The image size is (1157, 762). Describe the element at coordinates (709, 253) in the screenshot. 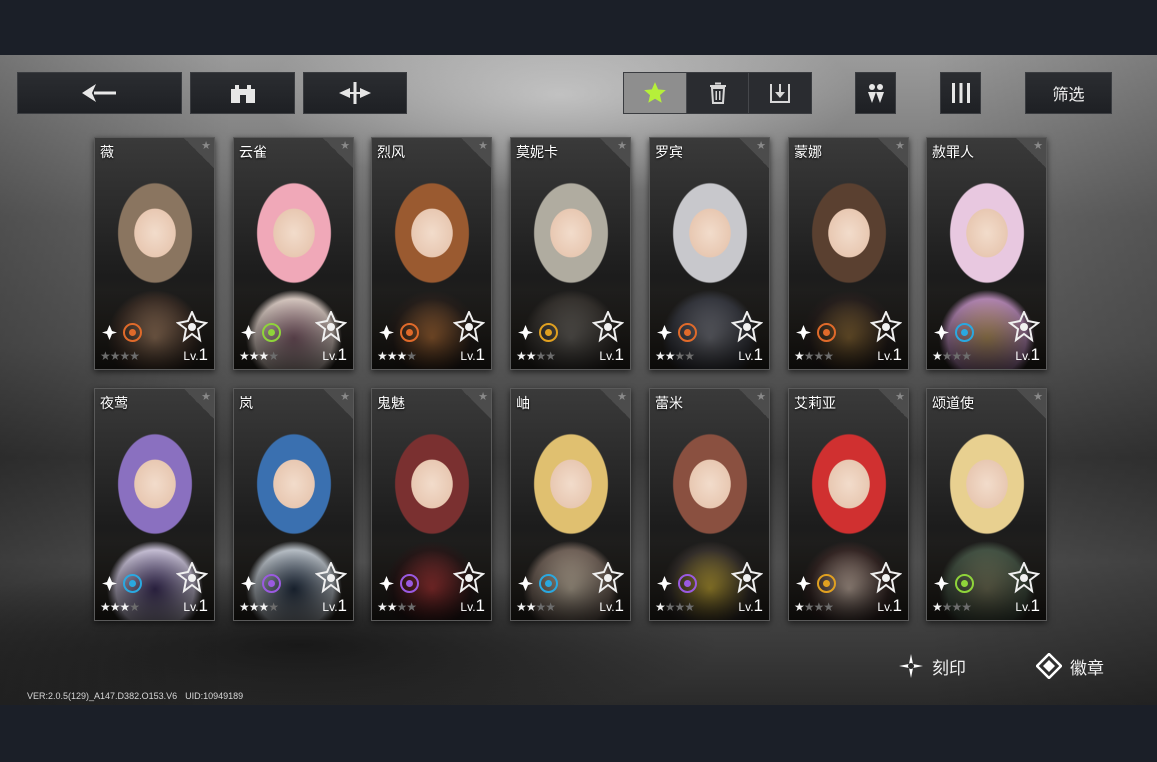

I see `character-card: 罗宾 ★ ★★★★ Lv.1` at that location.